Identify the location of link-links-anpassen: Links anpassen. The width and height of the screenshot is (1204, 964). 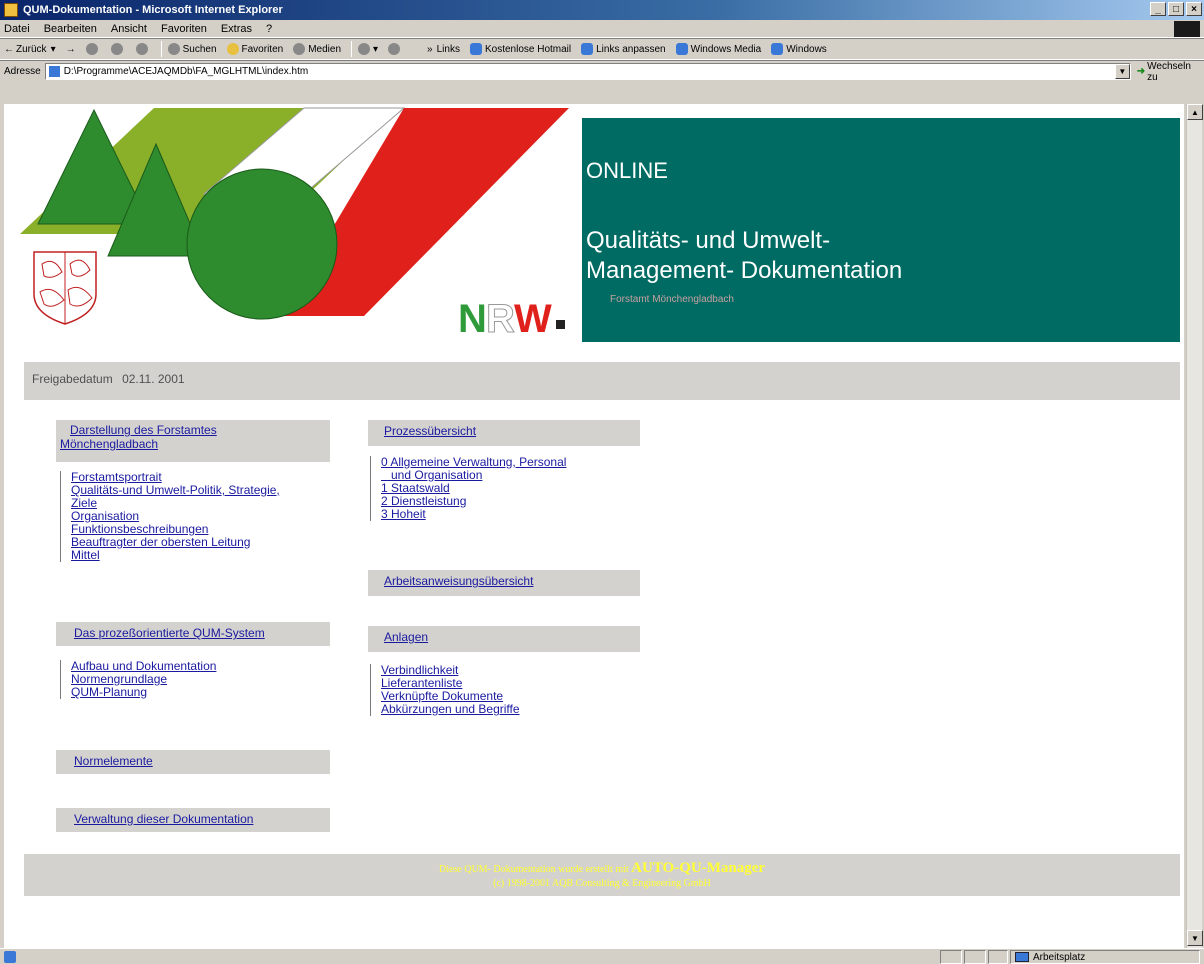
(623, 49).